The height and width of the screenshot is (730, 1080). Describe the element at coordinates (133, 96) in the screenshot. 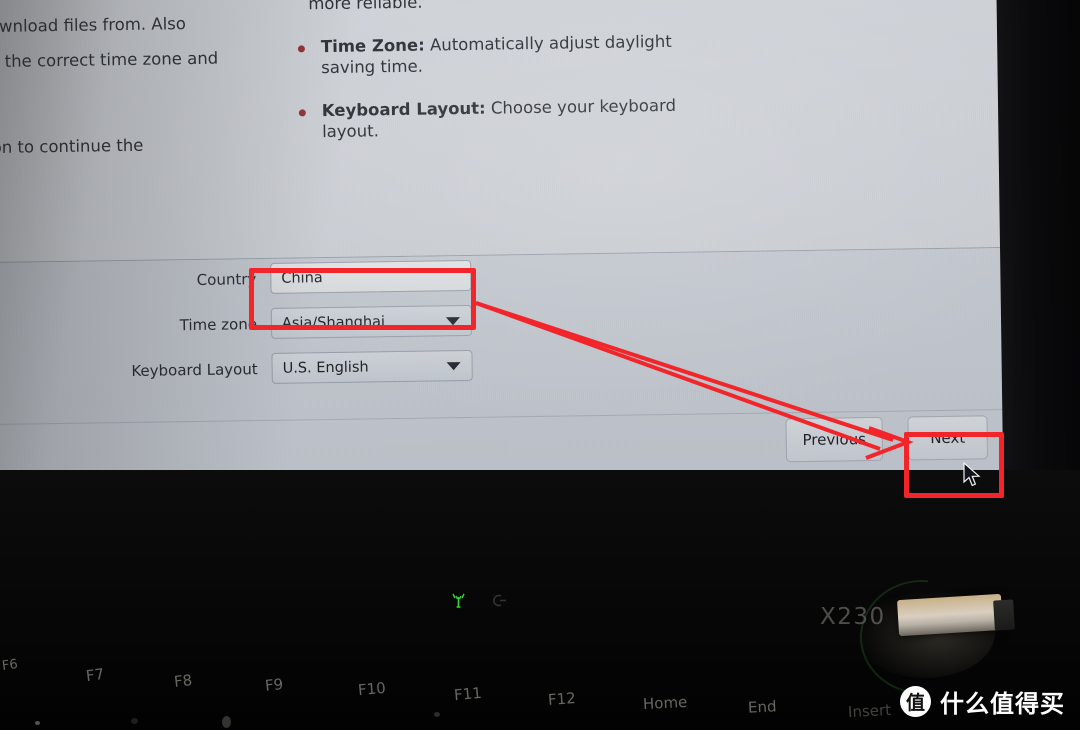

I see `info-line-4: out.` at that location.